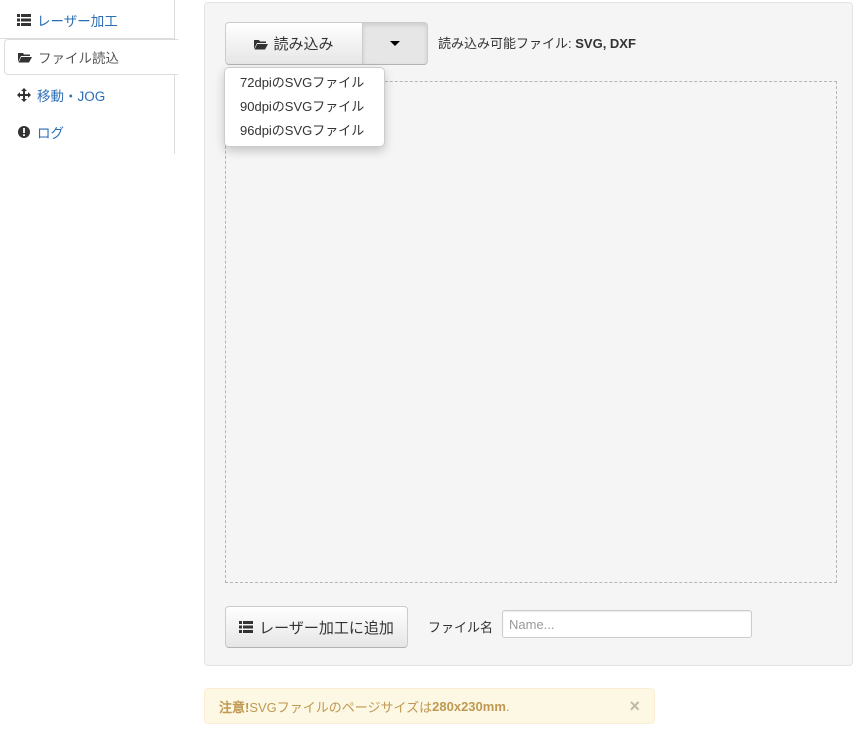 Image resolution: width=868 pixels, height=743 pixels. I want to click on sidebar-item-laser-job: レーザー加工, so click(87, 20).